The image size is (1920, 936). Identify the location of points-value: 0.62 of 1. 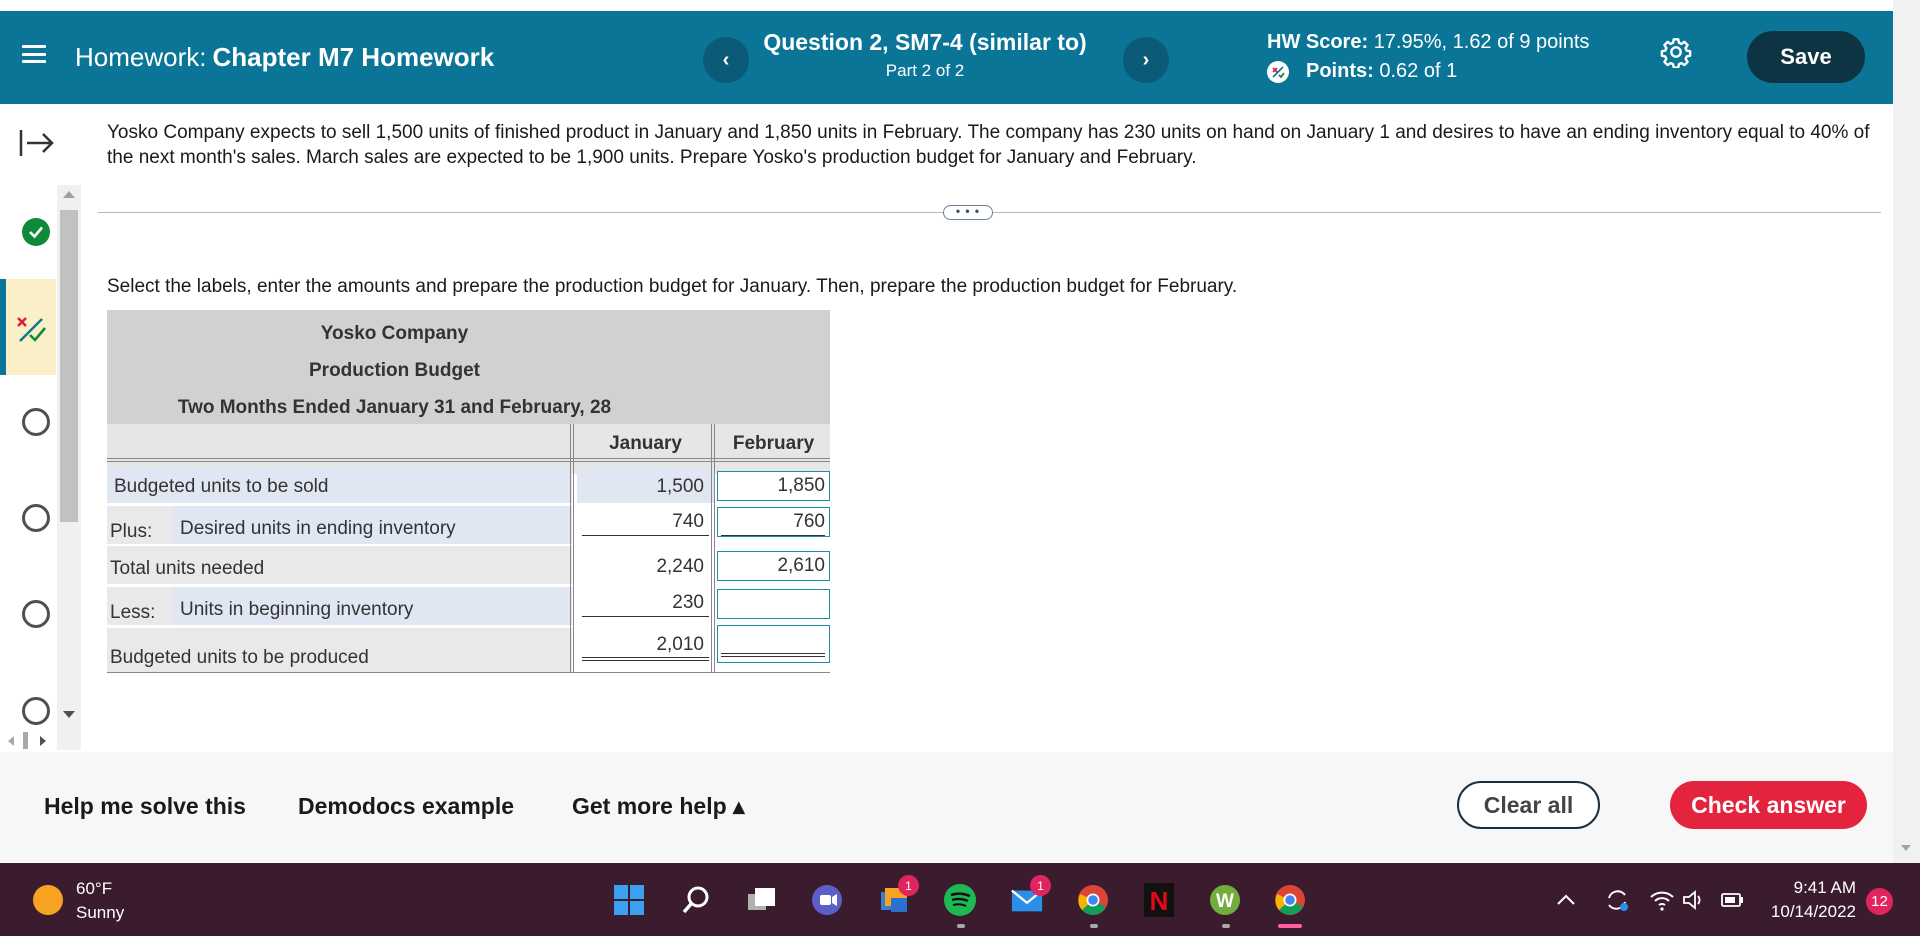
(1418, 71).